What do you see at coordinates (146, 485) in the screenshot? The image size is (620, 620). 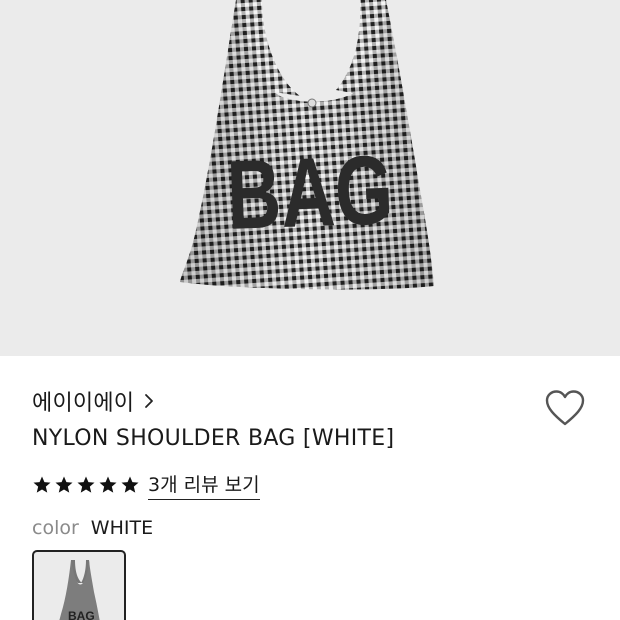 I see `rating-row: 3개 리뷰 보기` at bounding box center [146, 485].